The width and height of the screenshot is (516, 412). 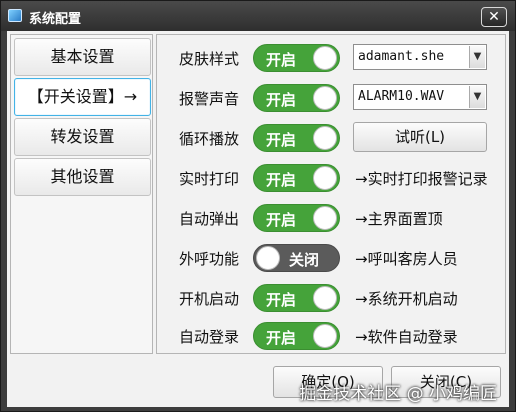 I want to click on alarm-sound-select-value: ALARM10.WAV, so click(x=401, y=96).